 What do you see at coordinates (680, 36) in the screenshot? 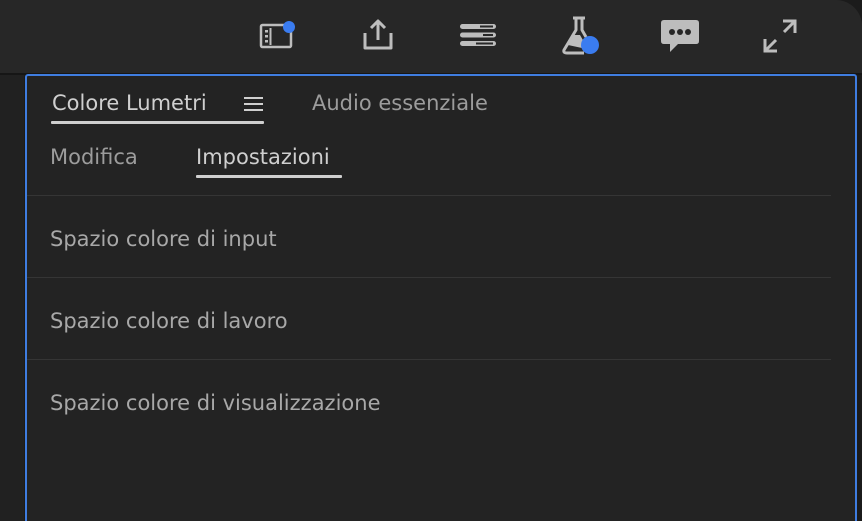
I see `comment-icon` at bounding box center [680, 36].